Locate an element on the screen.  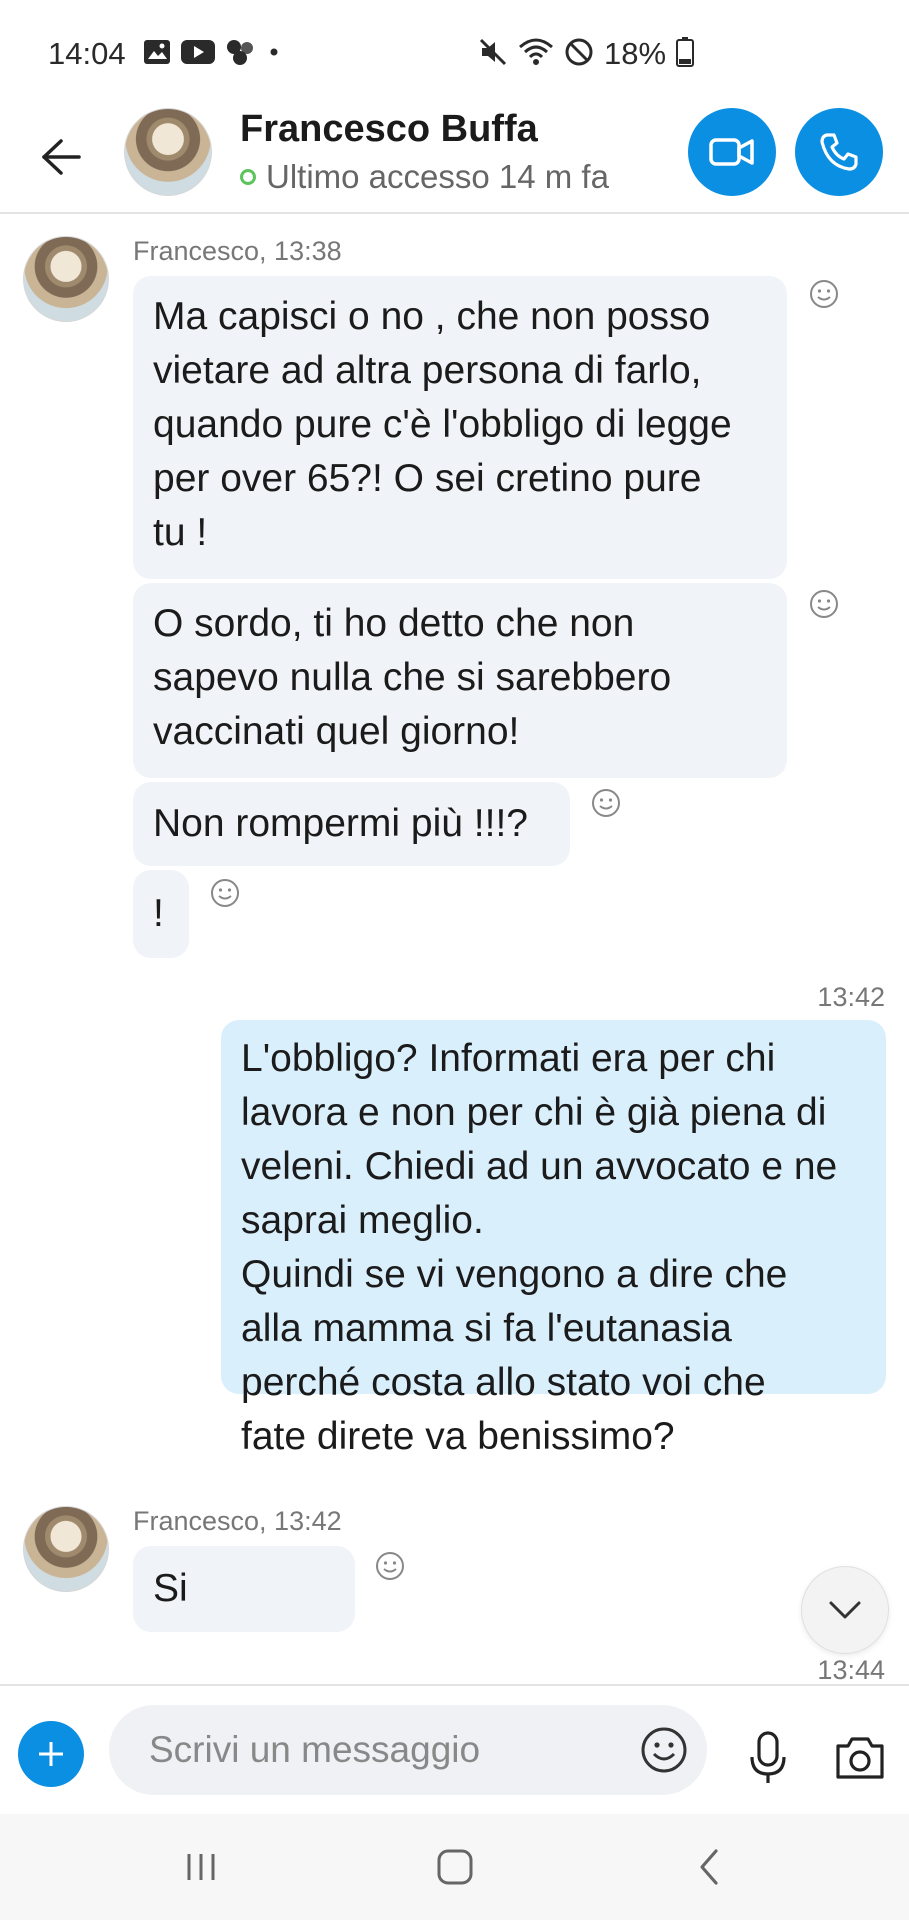
voice-call-button is located at coordinates (839, 152).